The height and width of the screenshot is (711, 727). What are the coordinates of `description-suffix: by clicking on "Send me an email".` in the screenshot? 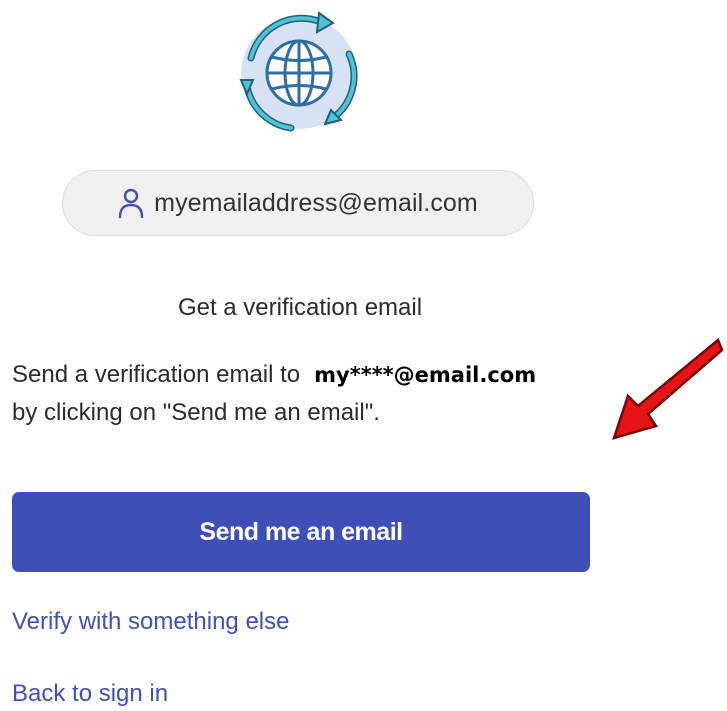 It's located at (196, 412).